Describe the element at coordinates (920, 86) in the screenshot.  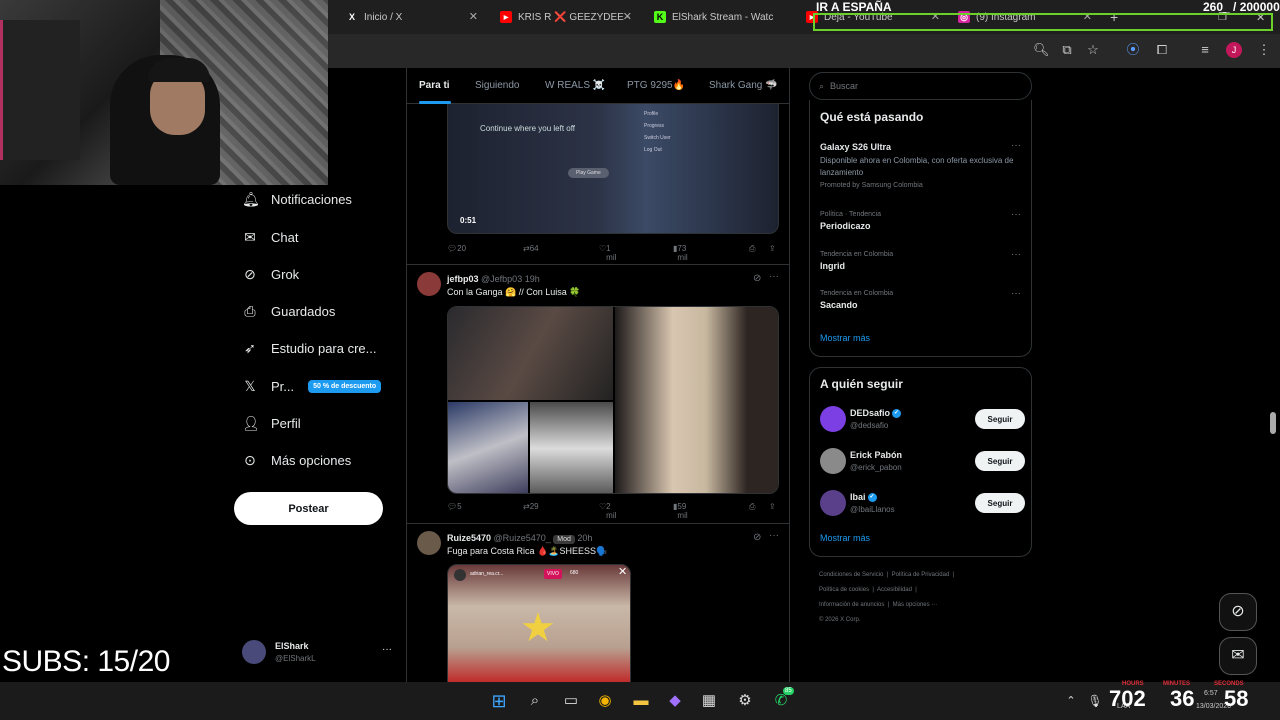
I see `search-input: ⌕ Buscar` at that location.